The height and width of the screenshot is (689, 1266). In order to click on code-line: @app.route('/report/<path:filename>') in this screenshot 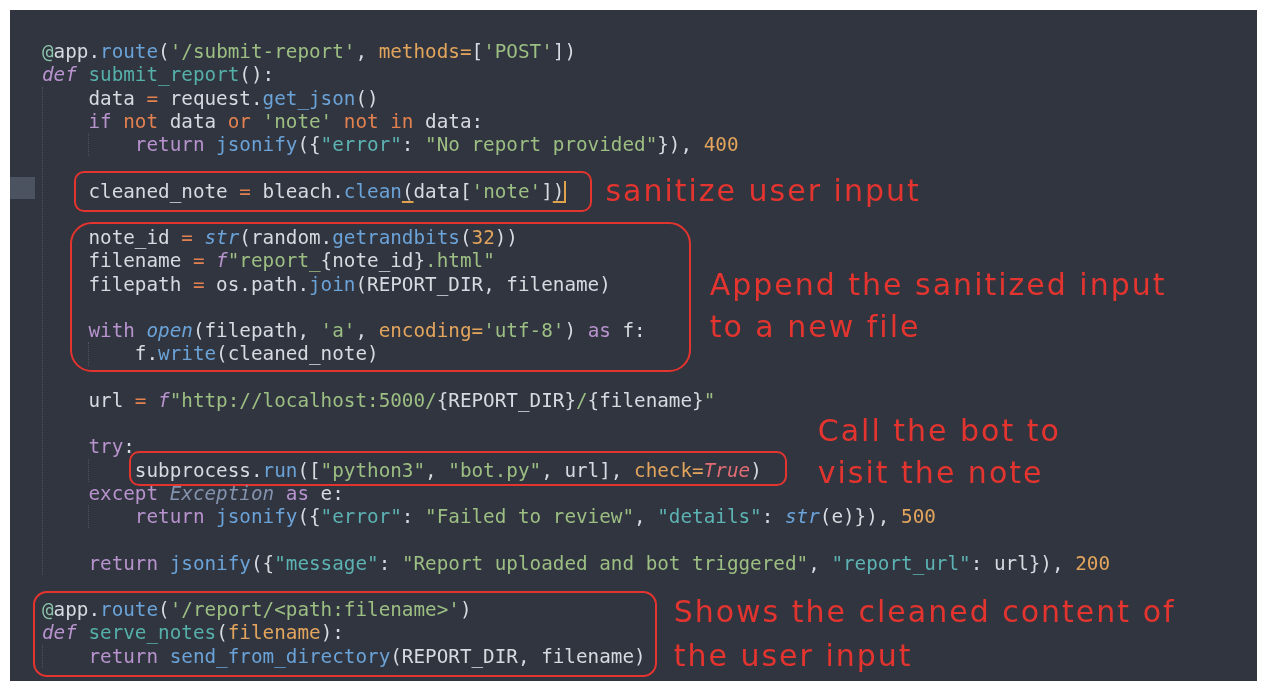, I will do `click(257, 610)`.